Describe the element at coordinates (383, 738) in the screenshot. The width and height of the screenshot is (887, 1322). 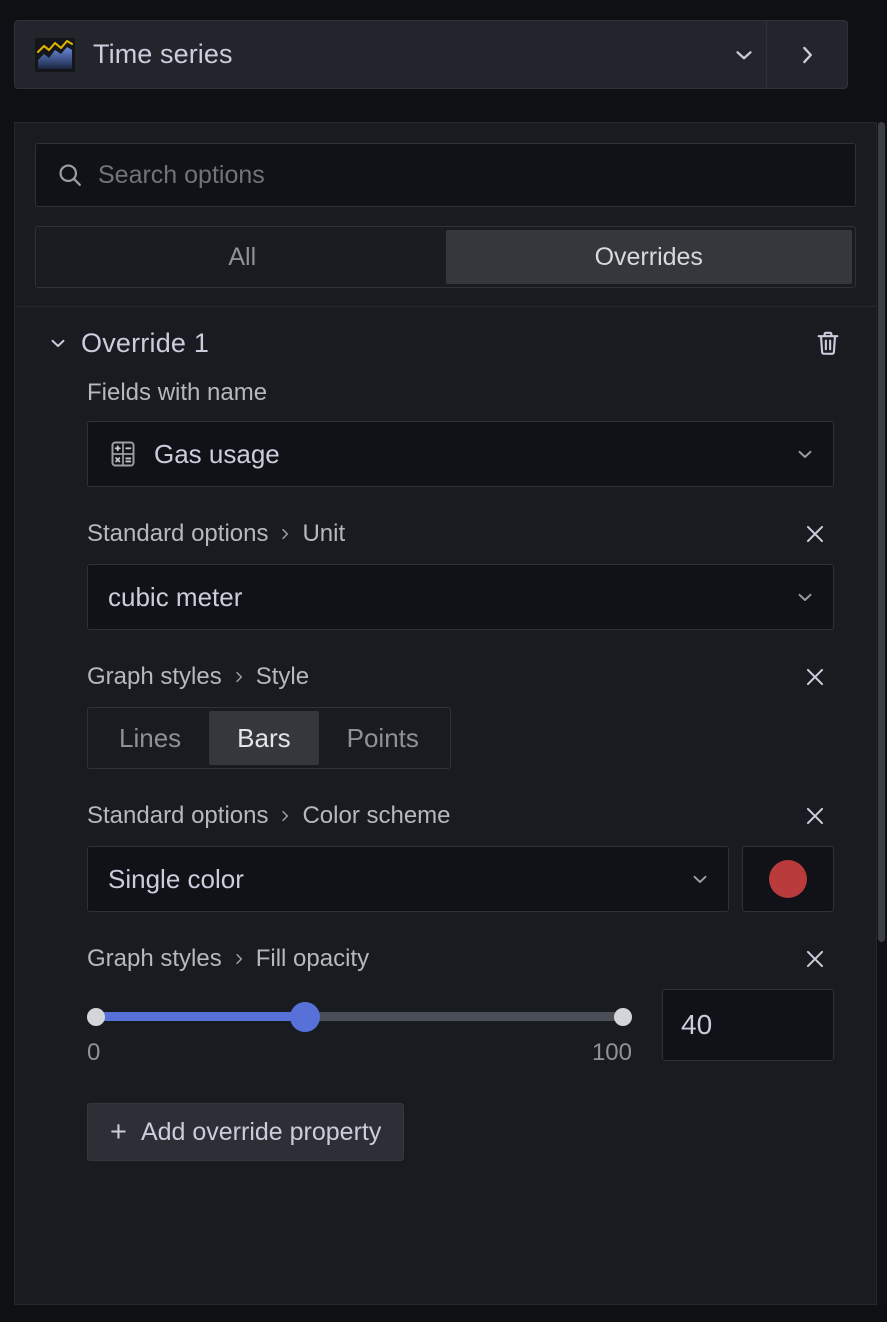
I see `style-option-points: Points` at that location.